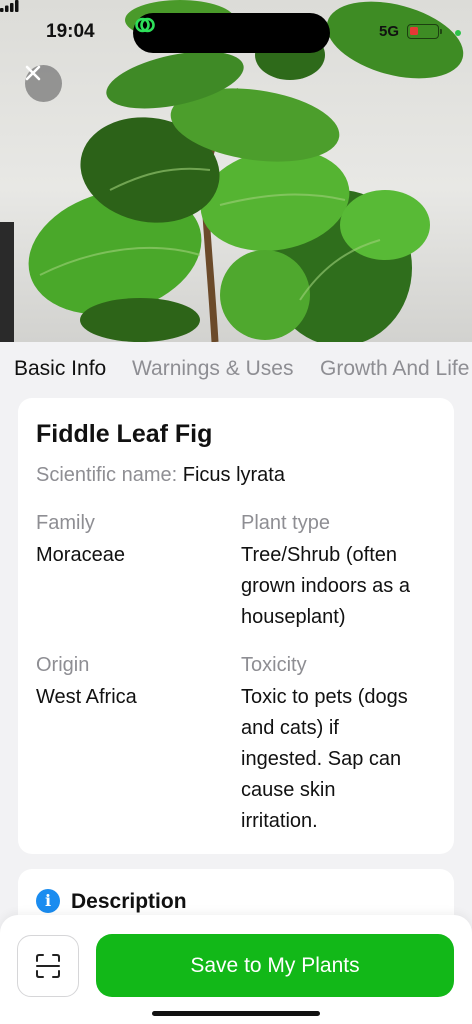 The height and width of the screenshot is (1024, 472). What do you see at coordinates (458, 33) in the screenshot?
I see `privacy-indicator-dot` at bounding box center [458, 33].